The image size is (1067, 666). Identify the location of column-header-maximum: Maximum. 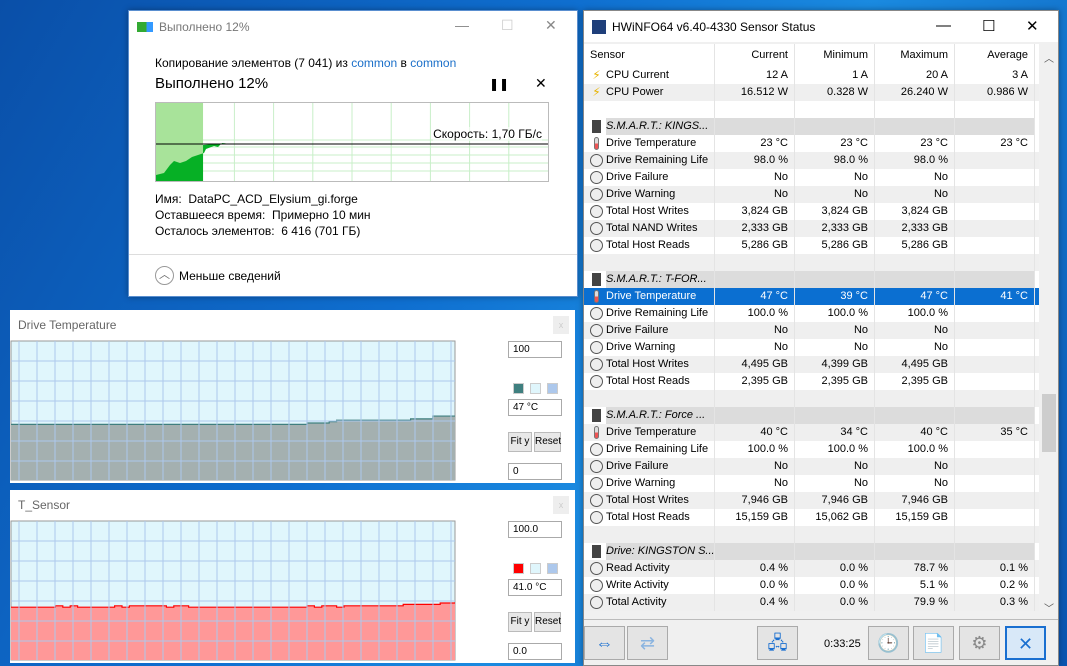
(915, 55).